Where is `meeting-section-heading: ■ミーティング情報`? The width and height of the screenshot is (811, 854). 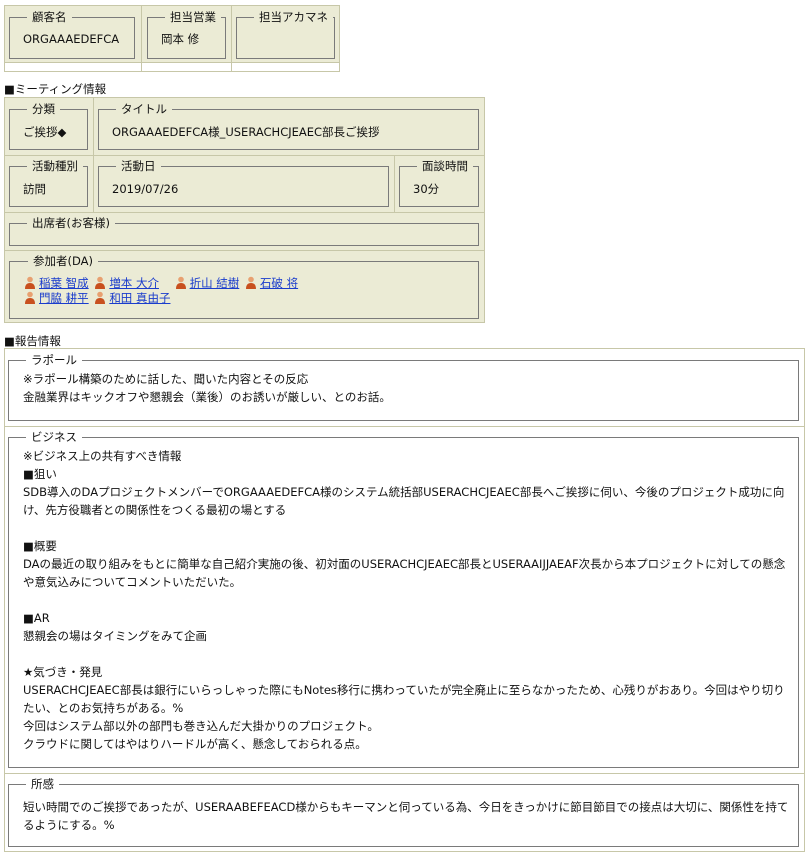
meeting-section-heading: ■ミーティング情報 is located at coordinates (55, 89).